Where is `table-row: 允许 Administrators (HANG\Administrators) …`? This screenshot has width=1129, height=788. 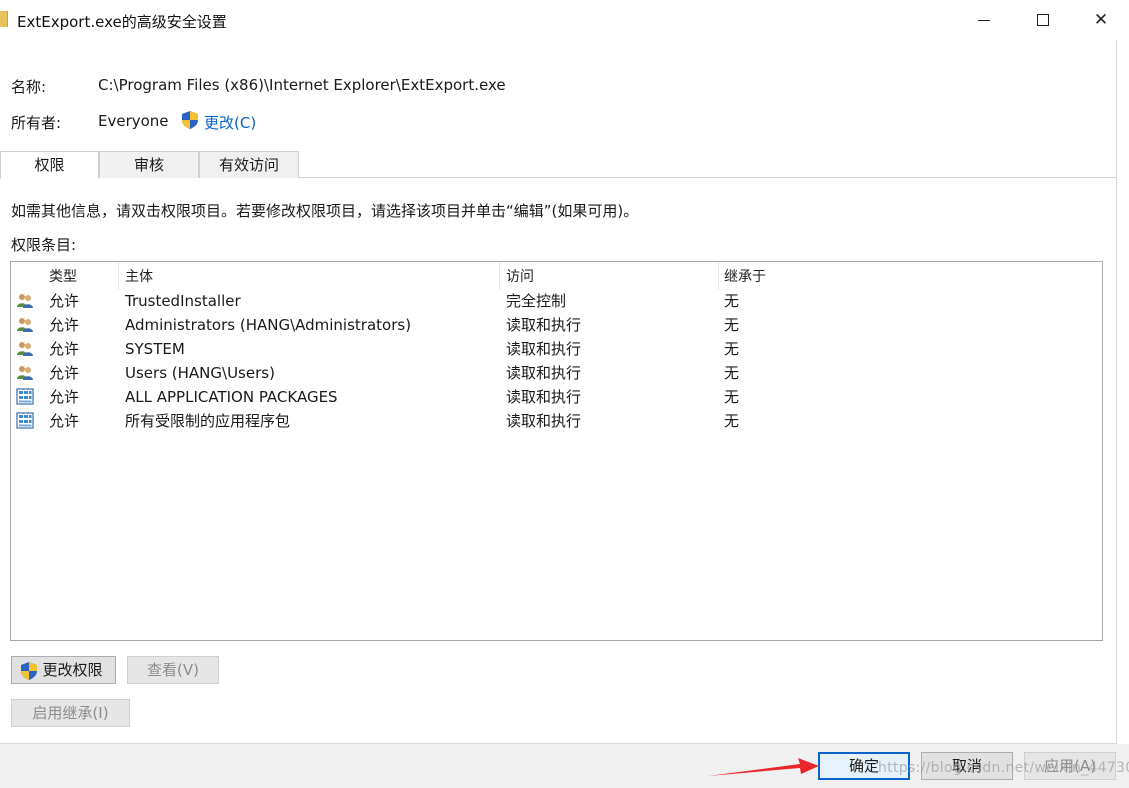
table-row: 允许 Administrators (HANG\Administrators) … is located at coordinates (556, 325).